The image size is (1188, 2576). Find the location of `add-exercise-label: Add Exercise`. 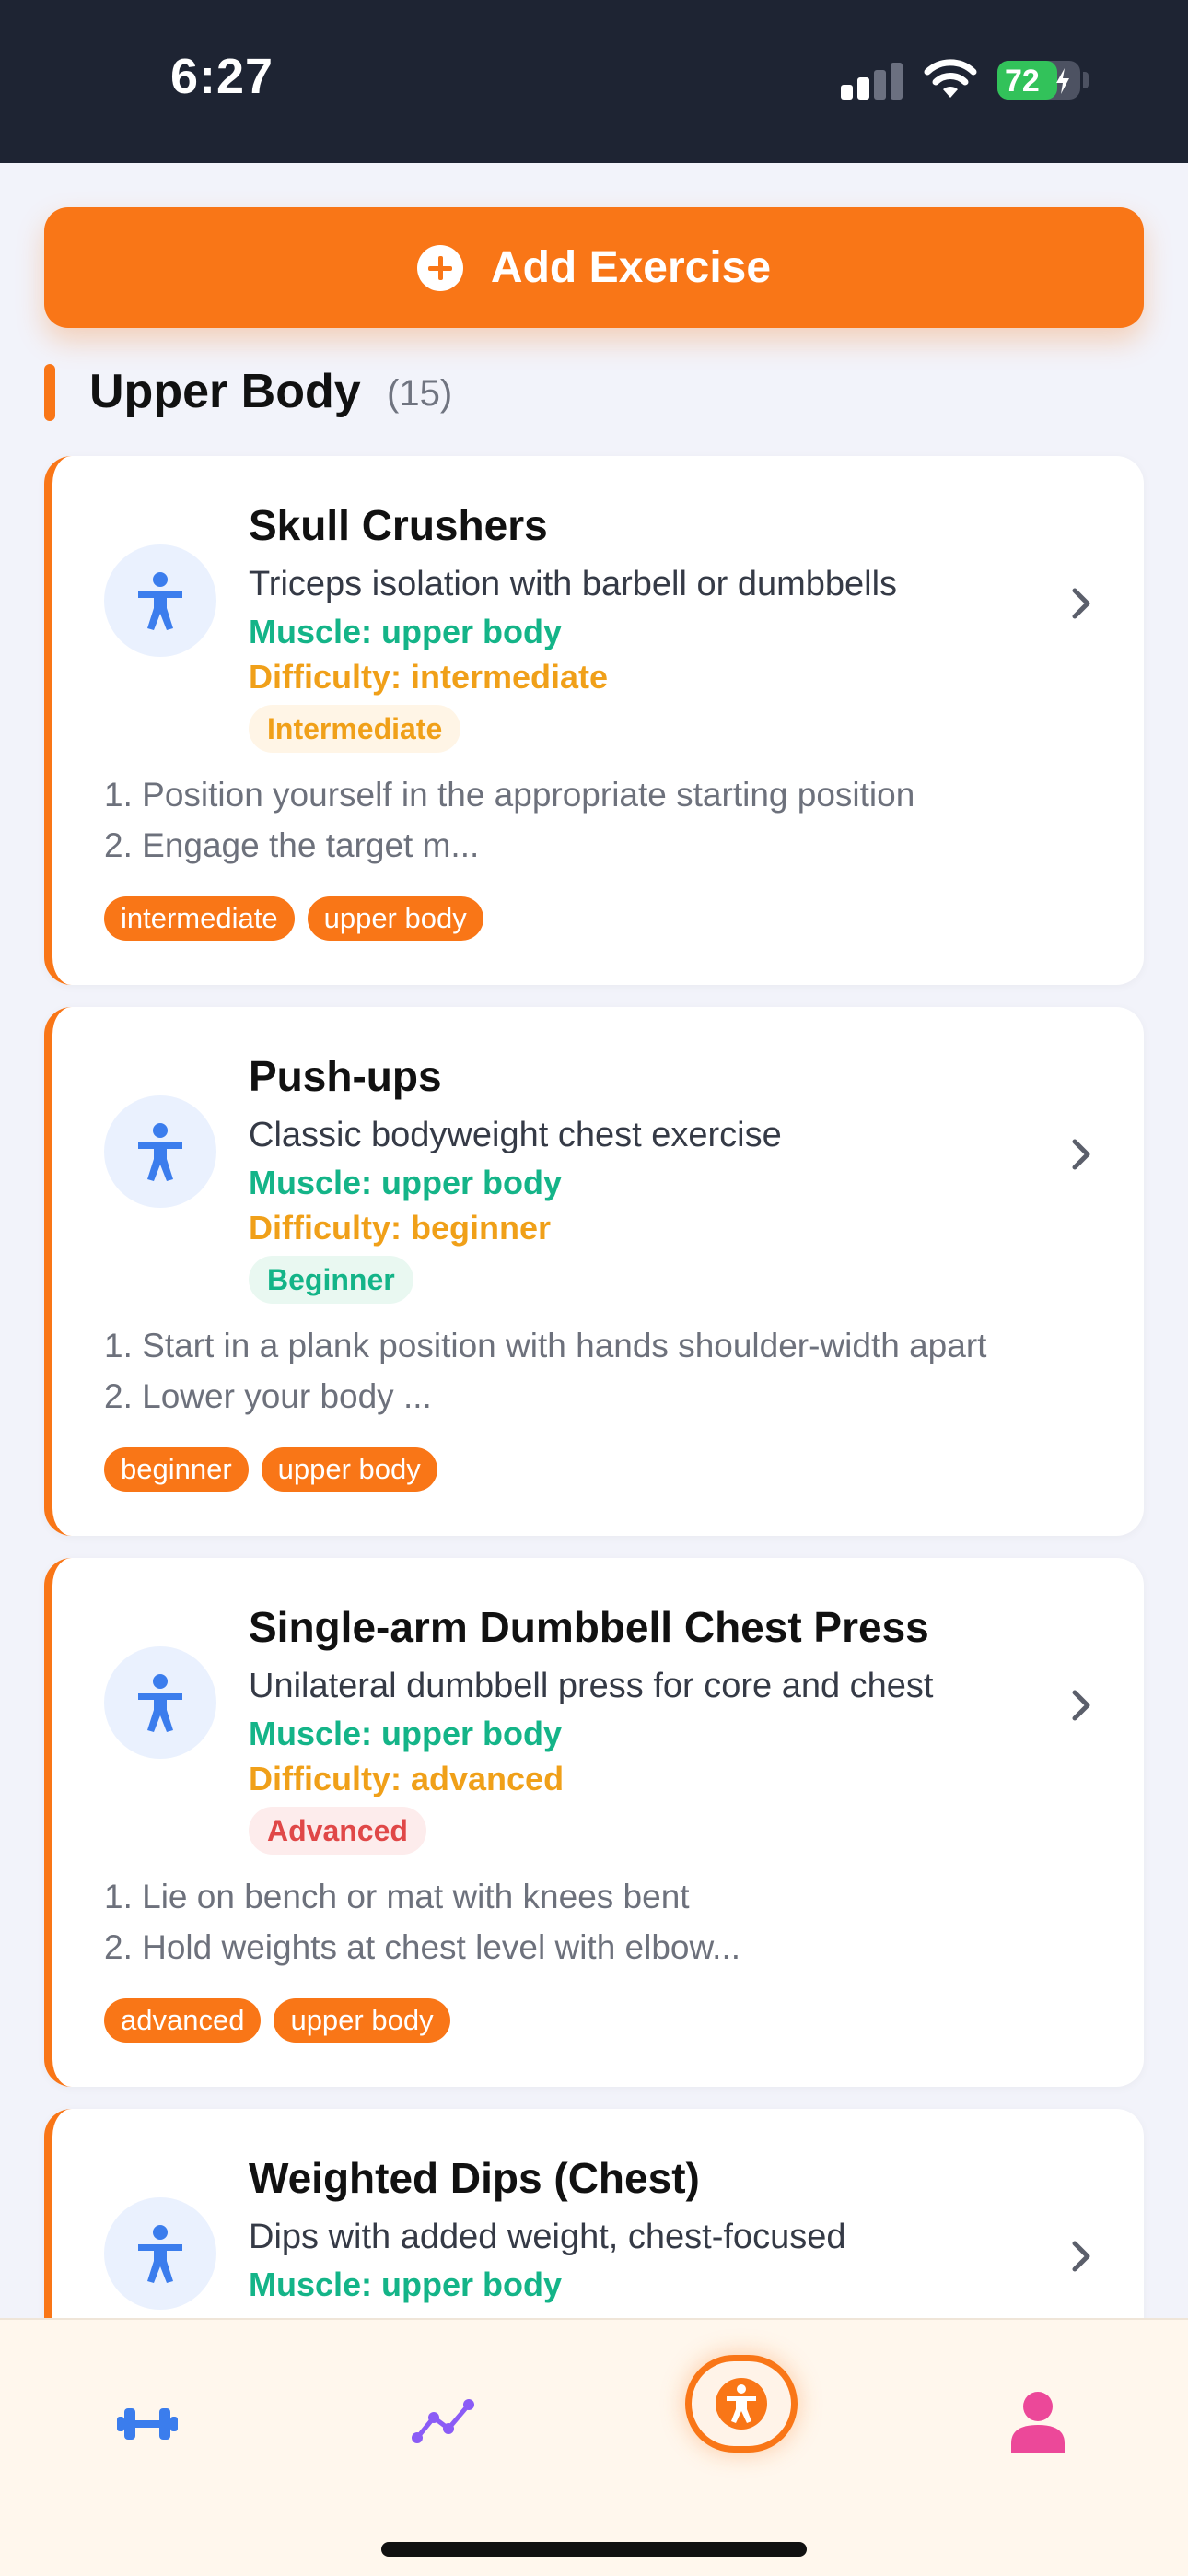

add-exercise-label: Add Exercise is located at coordinates (631, 267).